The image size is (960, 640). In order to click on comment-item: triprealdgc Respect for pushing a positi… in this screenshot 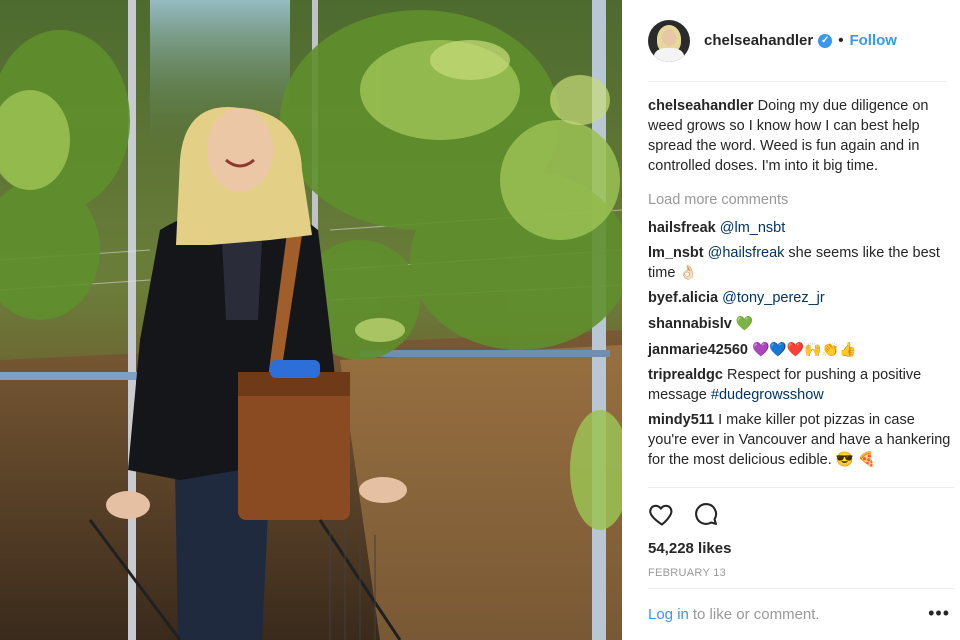, I will do `click(801, 385)`.